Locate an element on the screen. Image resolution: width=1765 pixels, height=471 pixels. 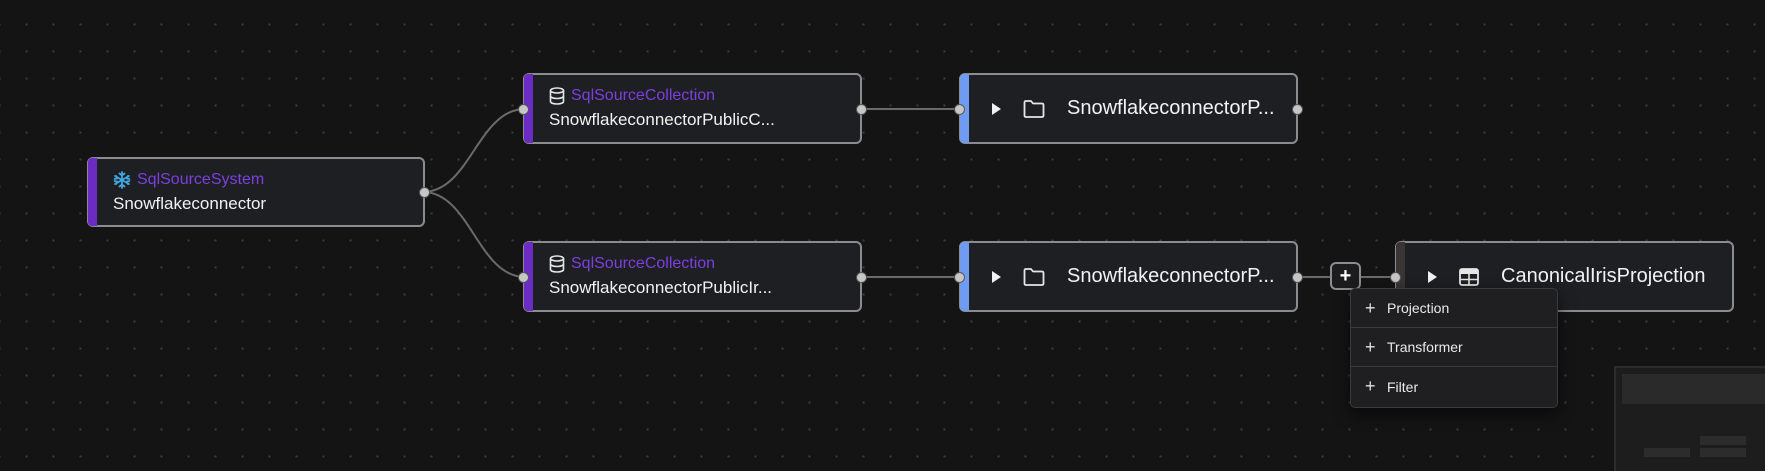
menu-item-transformer: + Transformer is located at coordinates (1454, 347).